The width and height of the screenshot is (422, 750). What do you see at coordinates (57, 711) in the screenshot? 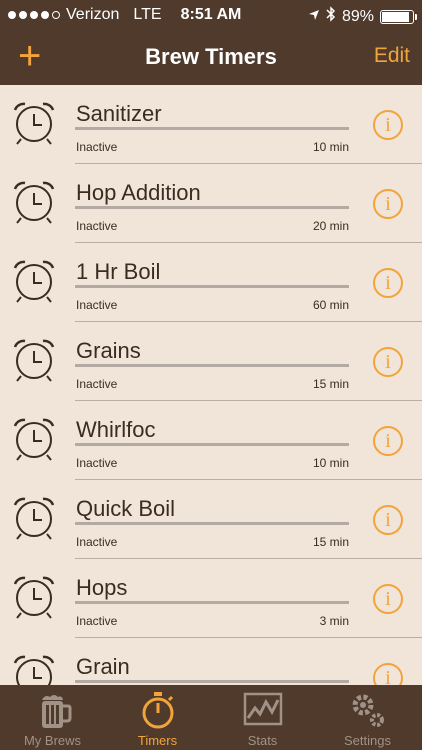
I see `beer-mug-icon` at bounding box center [57, 711].